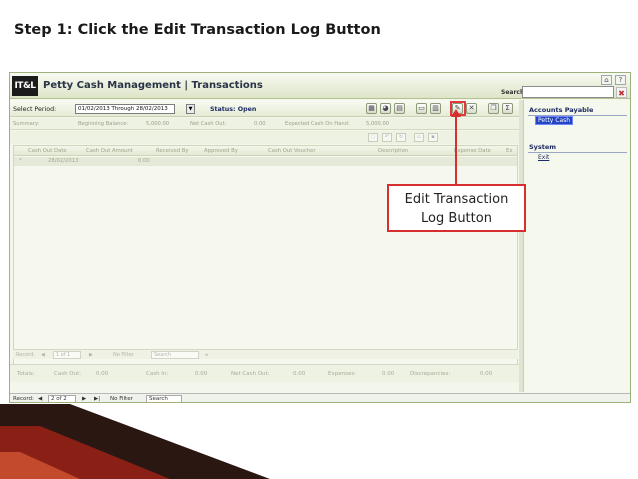 Image resolution: width=638 pixels, height=479 pixels. Describe the element at coordinates (621, 92) in the screenshot. I see `clear-search-icon: ✖` at that location.